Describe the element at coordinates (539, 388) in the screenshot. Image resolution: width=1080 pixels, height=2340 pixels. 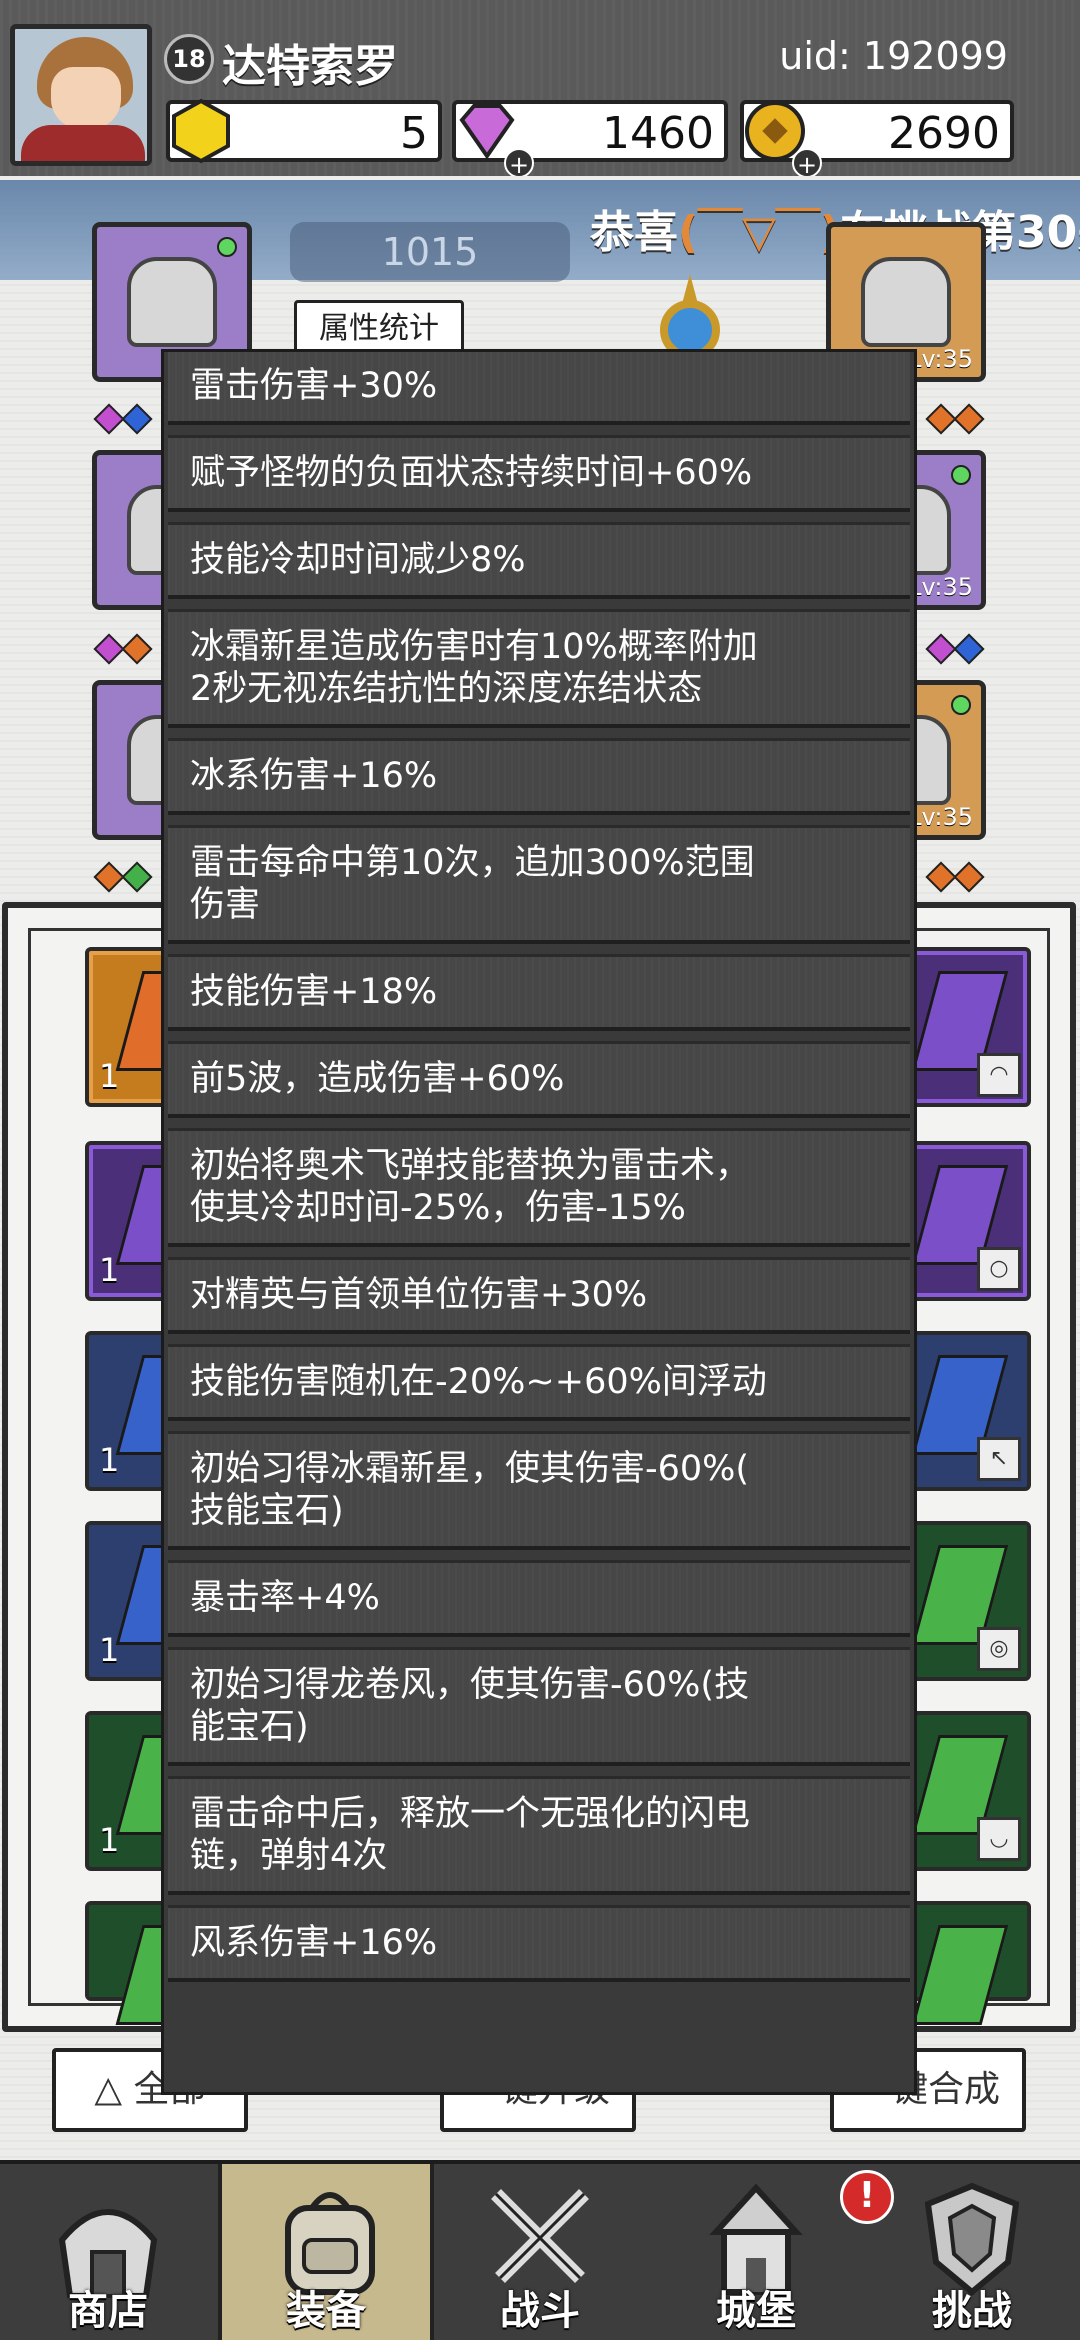
I see `attribute-item: 雷击伤害+30%` at that location.